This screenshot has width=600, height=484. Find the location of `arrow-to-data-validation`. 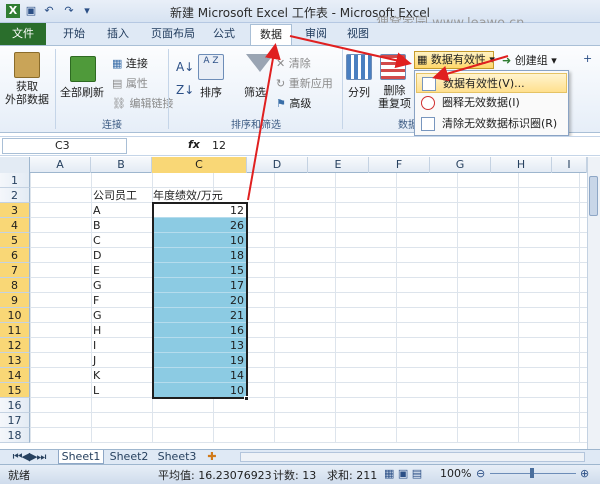

arrow-to-data-validation is located at coordinates (350, 52).